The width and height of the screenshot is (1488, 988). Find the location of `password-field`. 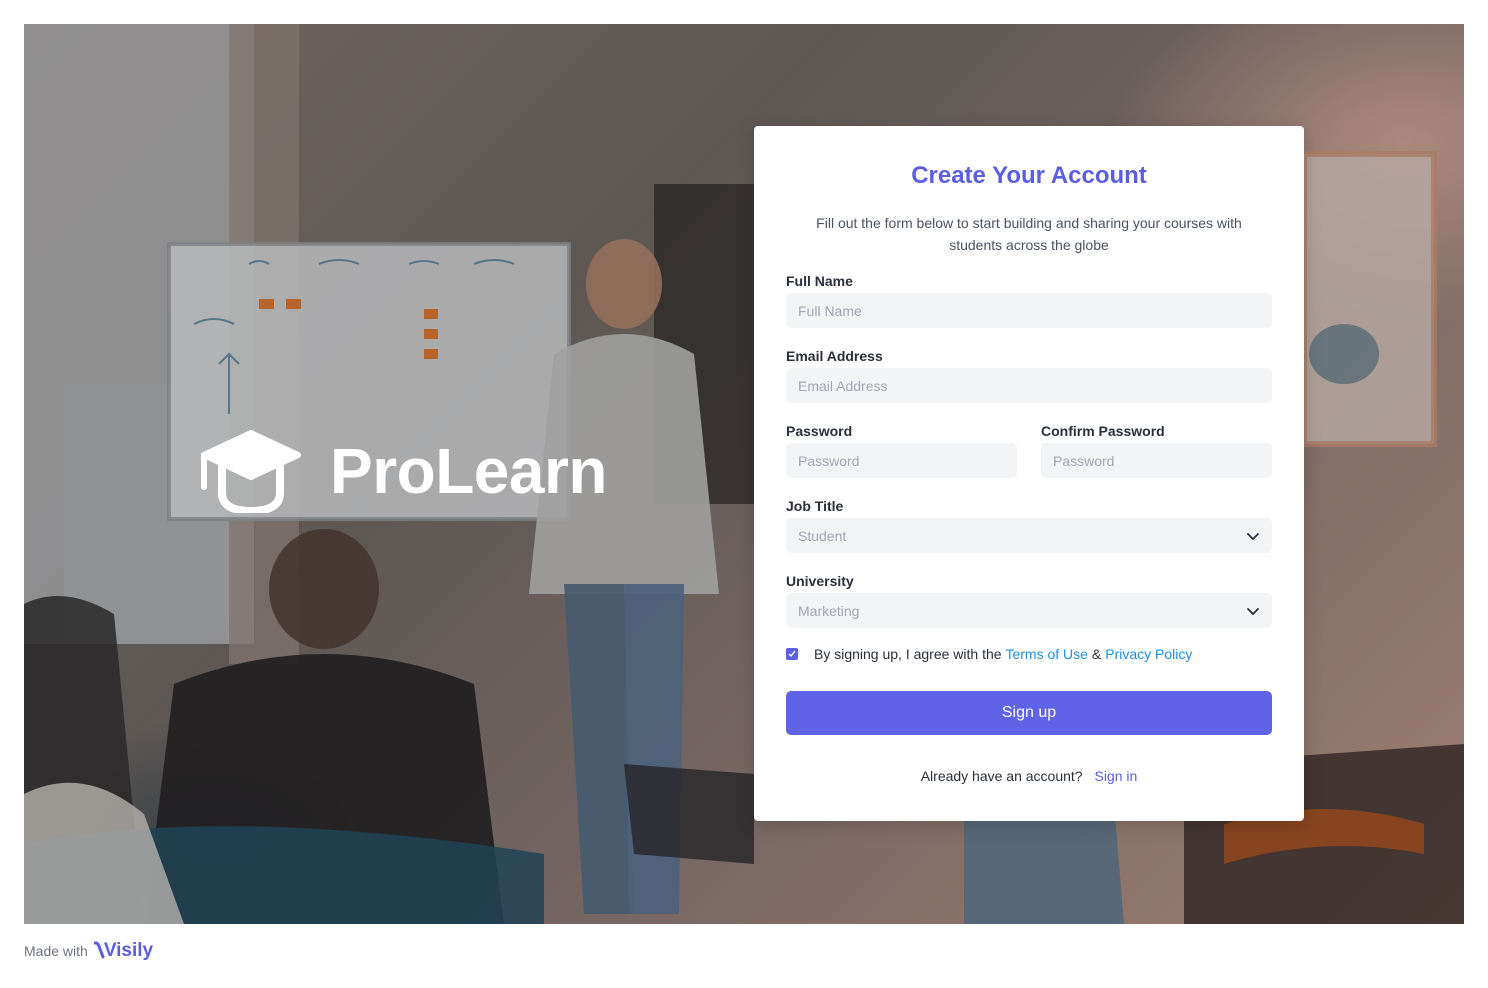

password-field is located at coordinates (901, 460).